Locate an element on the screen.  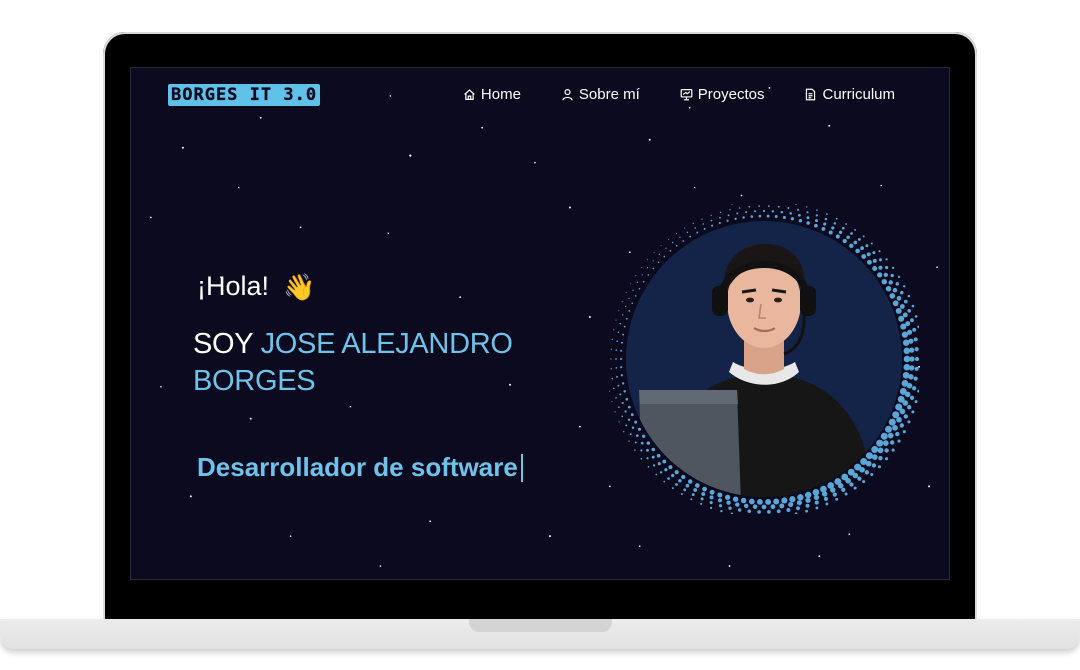
nav-item-proyectos: Proyectos is located at coordinates (722, 94).